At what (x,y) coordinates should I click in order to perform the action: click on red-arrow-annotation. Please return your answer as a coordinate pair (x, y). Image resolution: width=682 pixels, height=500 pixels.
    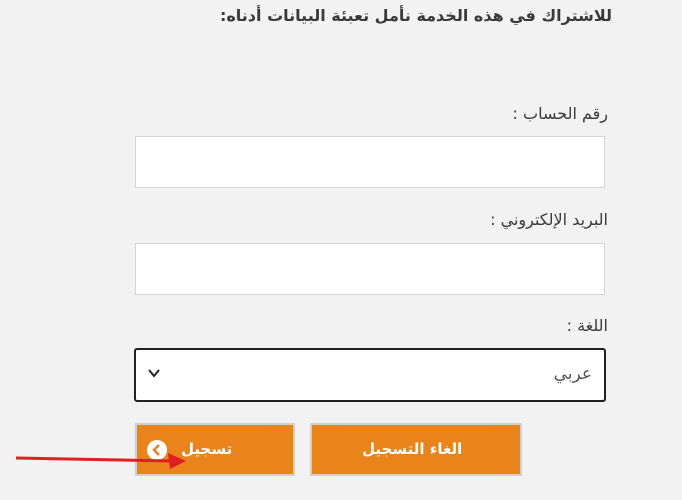
    Looking at the image, I should click on (100, 461).